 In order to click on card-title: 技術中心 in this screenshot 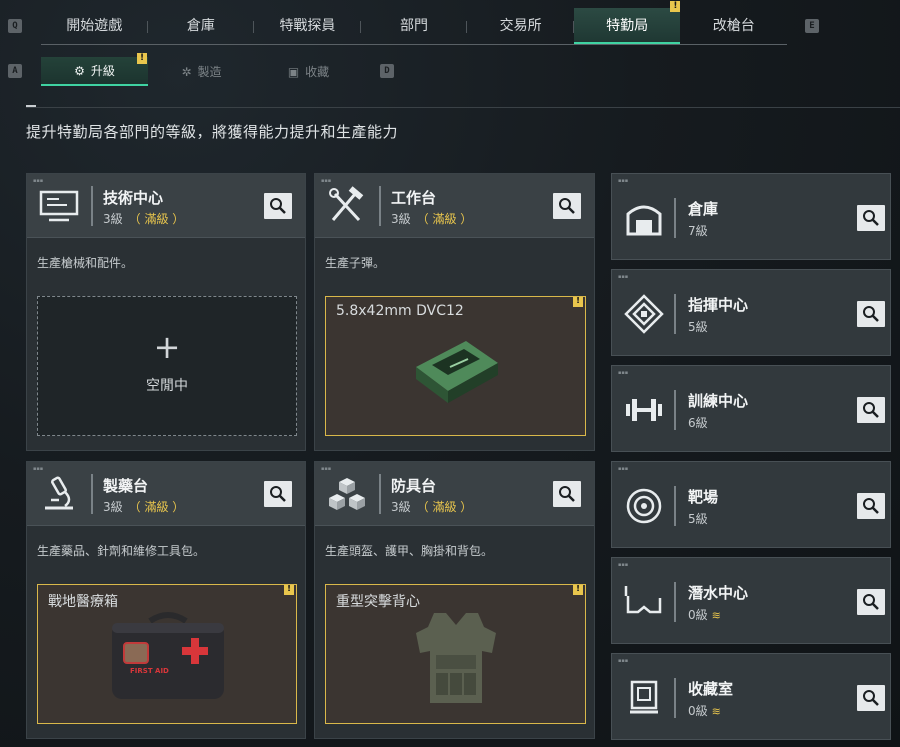, I will do `click(133, 198)`.